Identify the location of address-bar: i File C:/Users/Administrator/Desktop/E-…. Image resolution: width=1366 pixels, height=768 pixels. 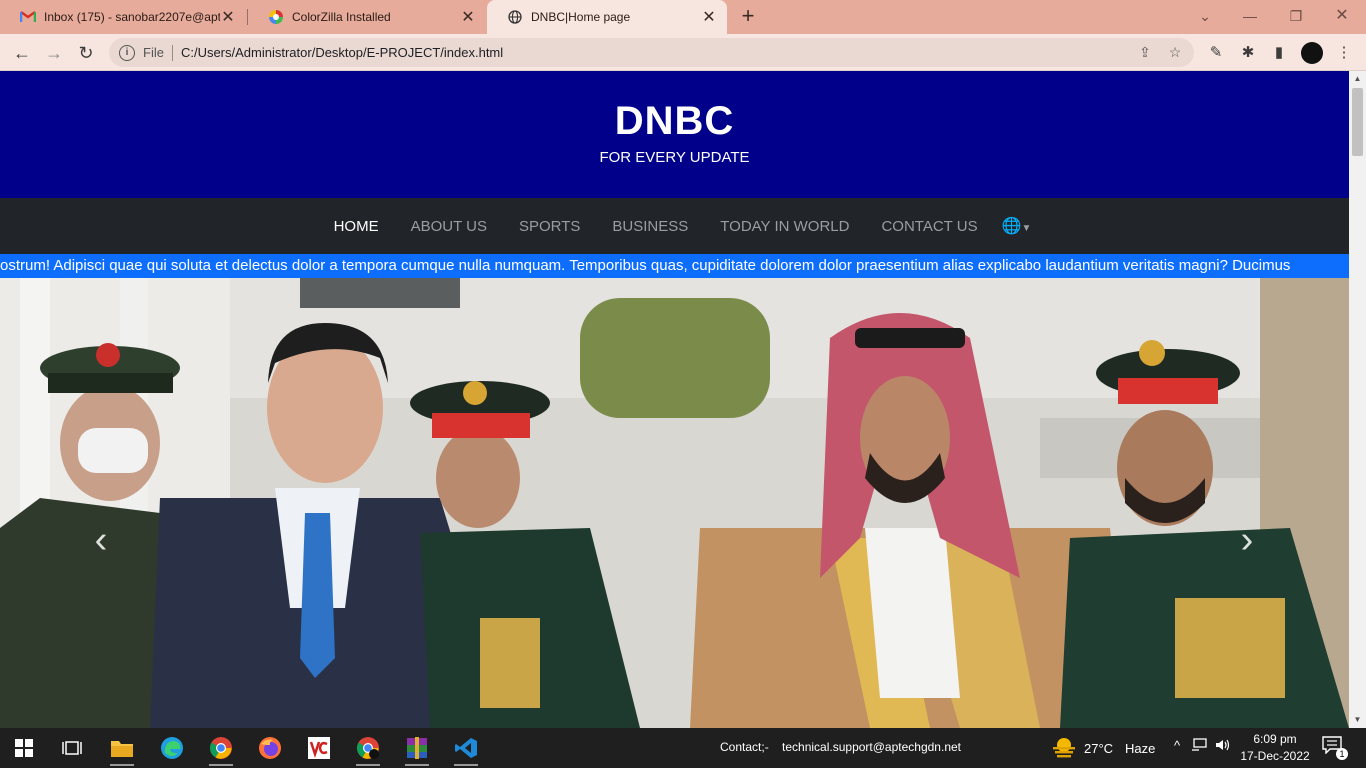
(651, 52).